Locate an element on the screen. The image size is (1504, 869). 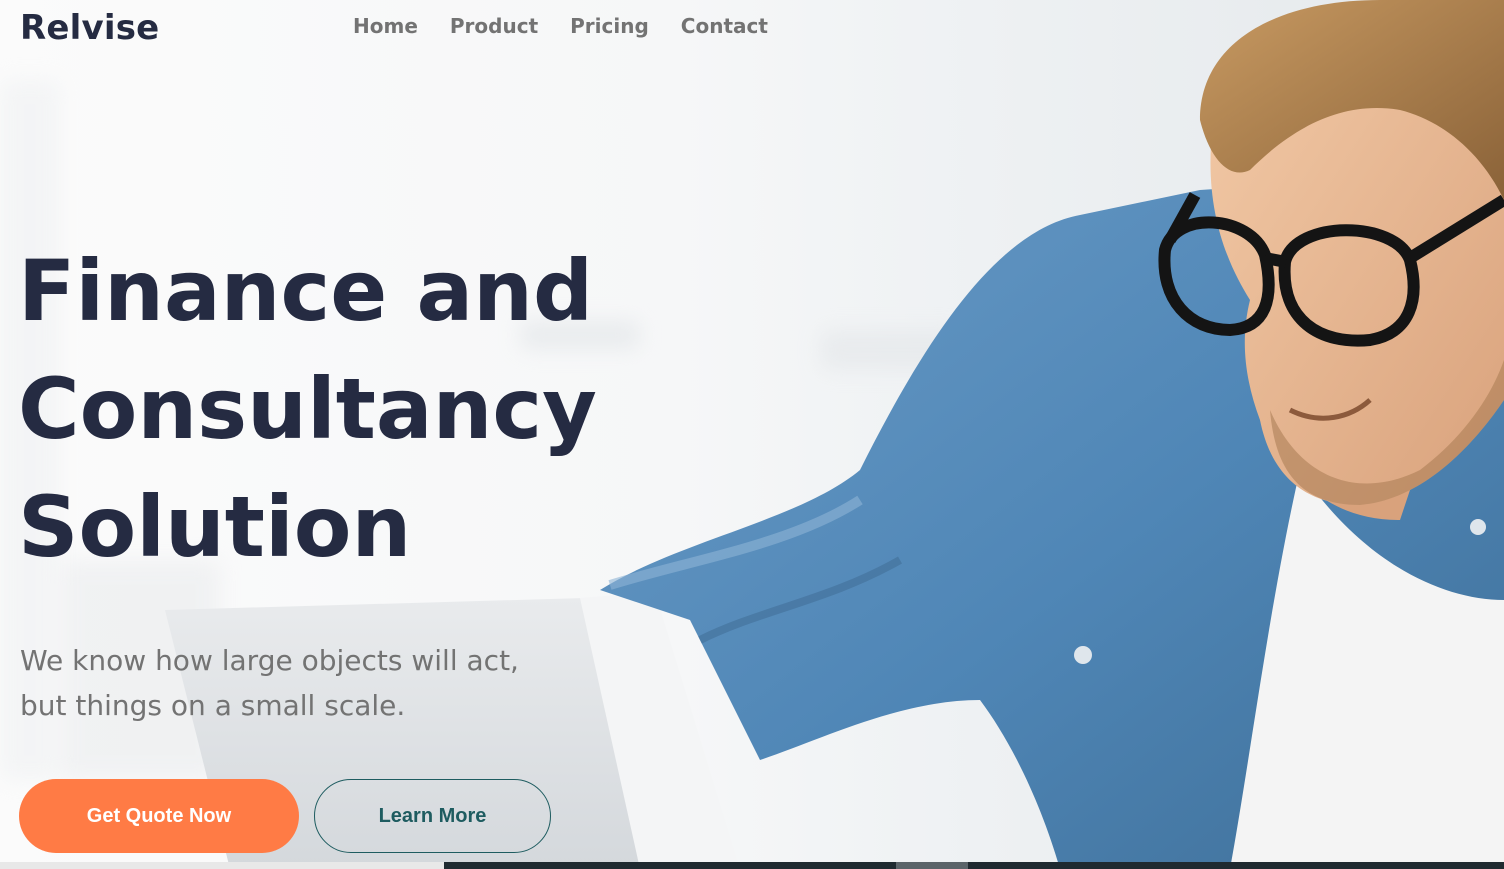
nav-item-contact: Contact is located at coordinates (724, 26).